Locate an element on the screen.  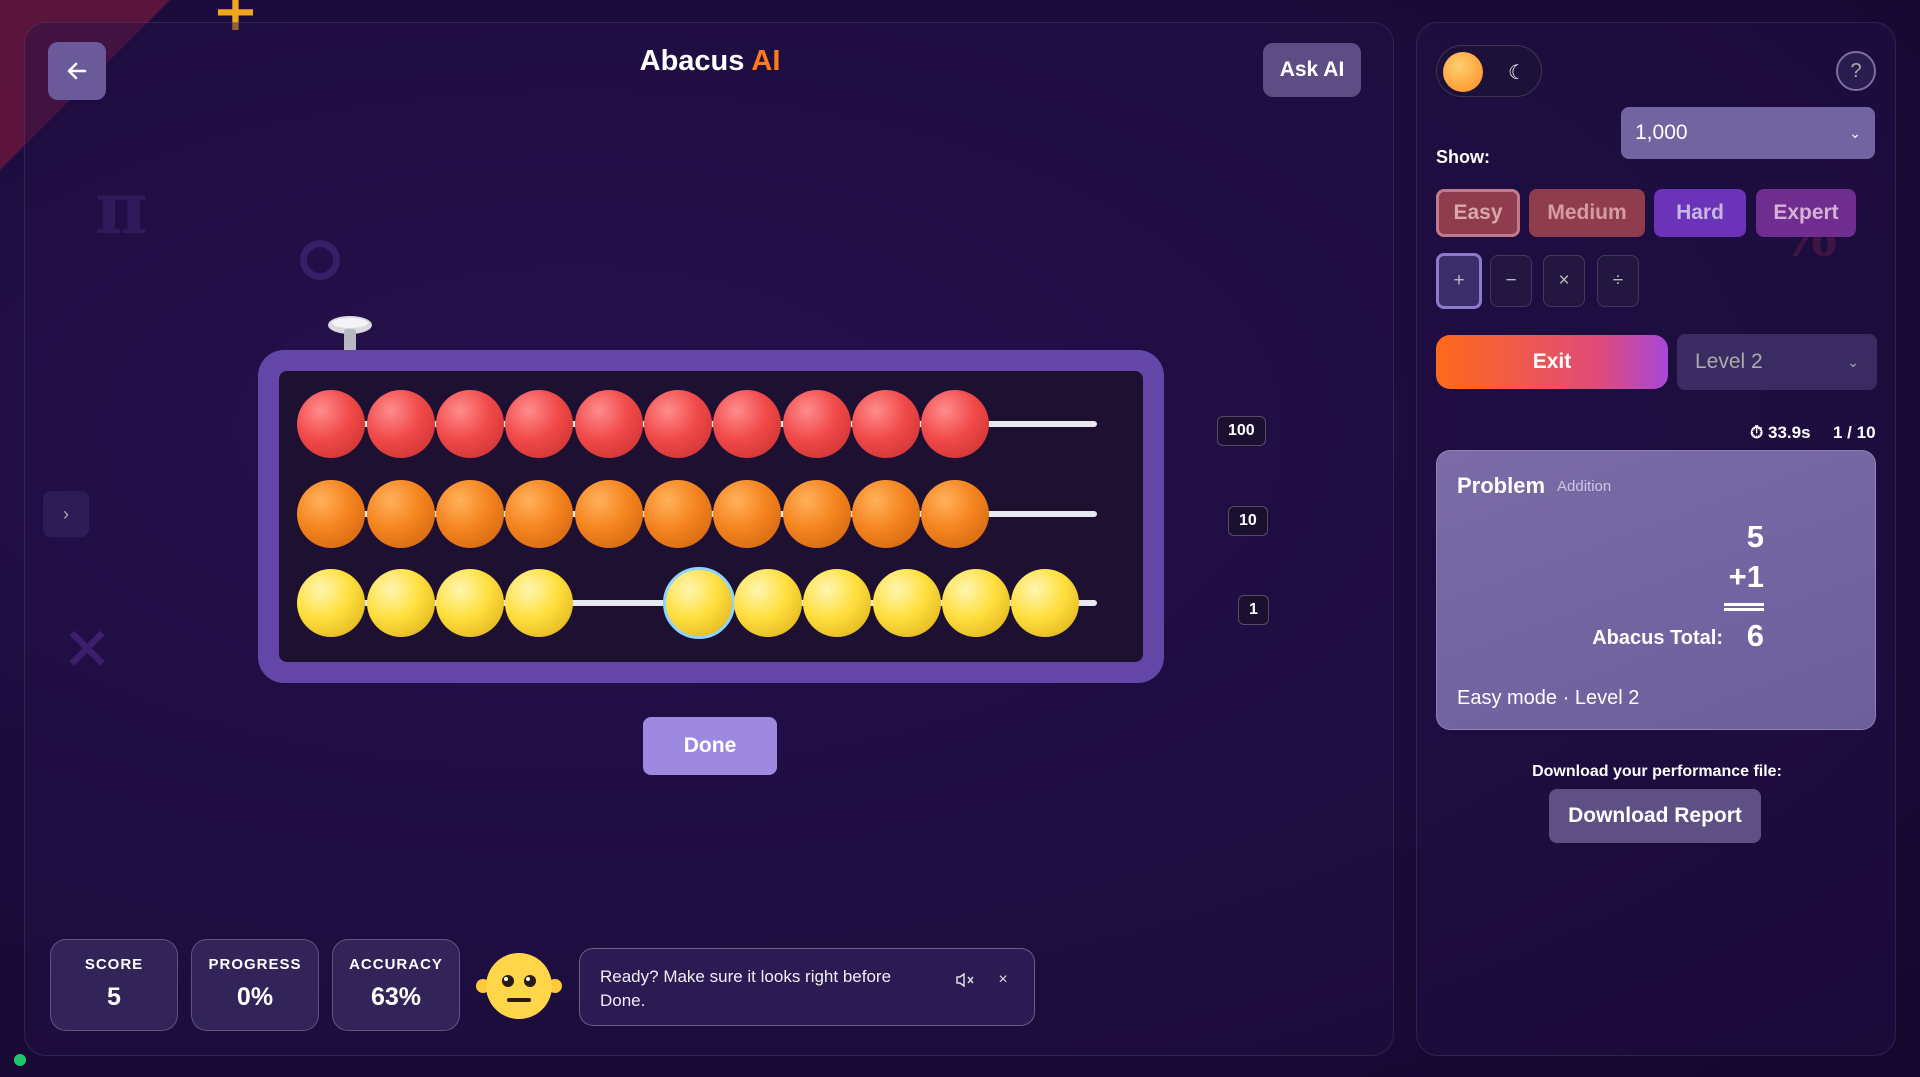
progress-card: PROGRESS 0% is located at coordinates (255, 985).